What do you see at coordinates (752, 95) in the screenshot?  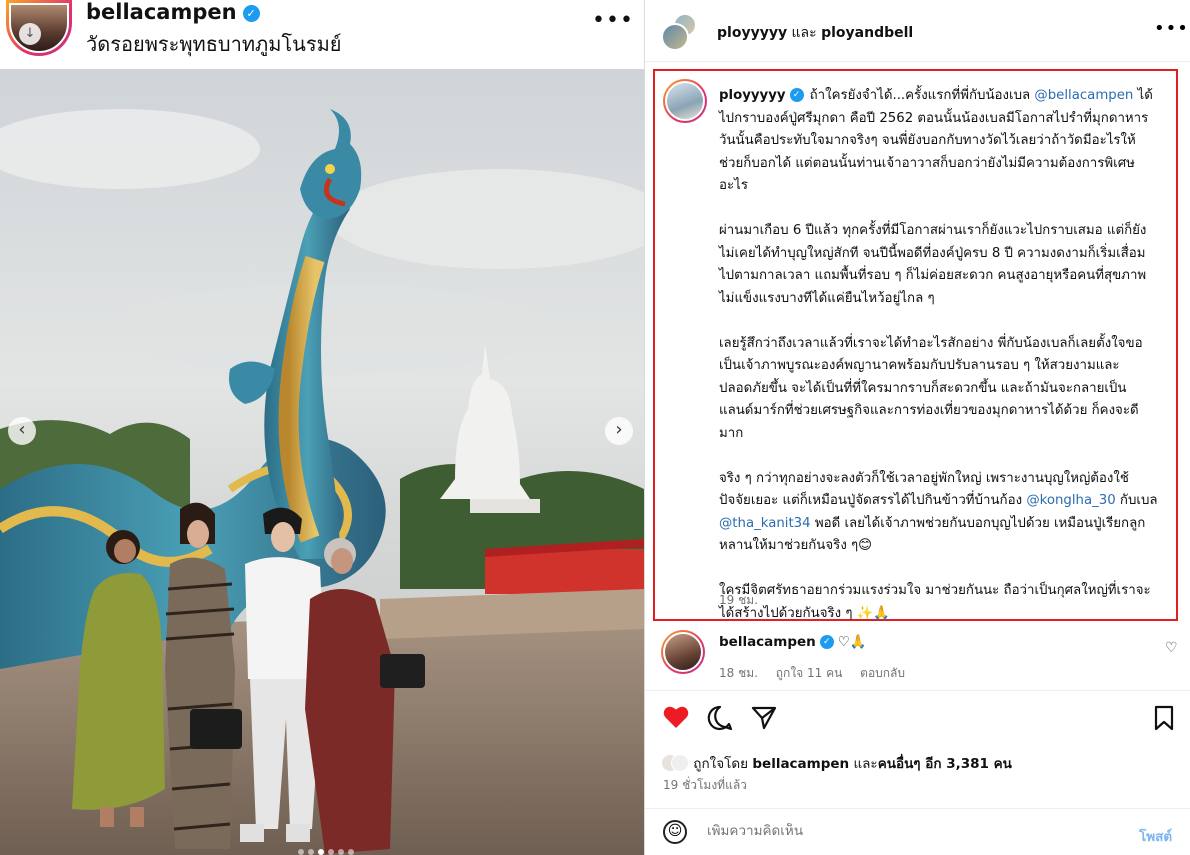 I see `caption-username: ployyyyy` at bounding box center [752, 95].